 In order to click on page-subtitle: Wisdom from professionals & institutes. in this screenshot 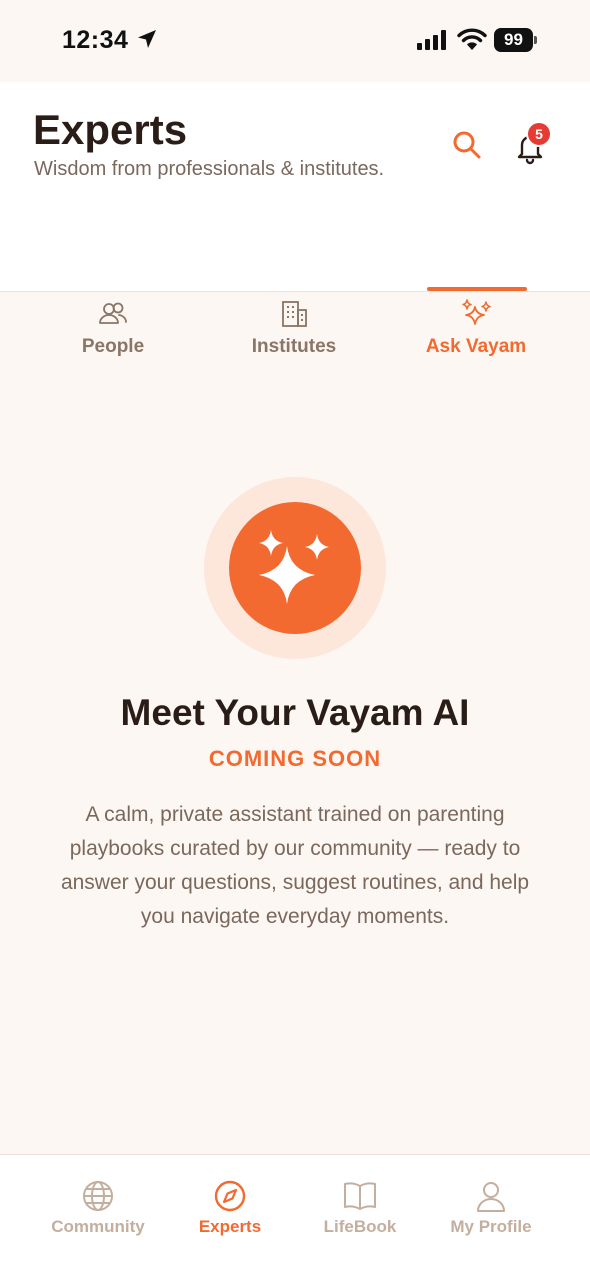, I will do `click(209, 169)`.